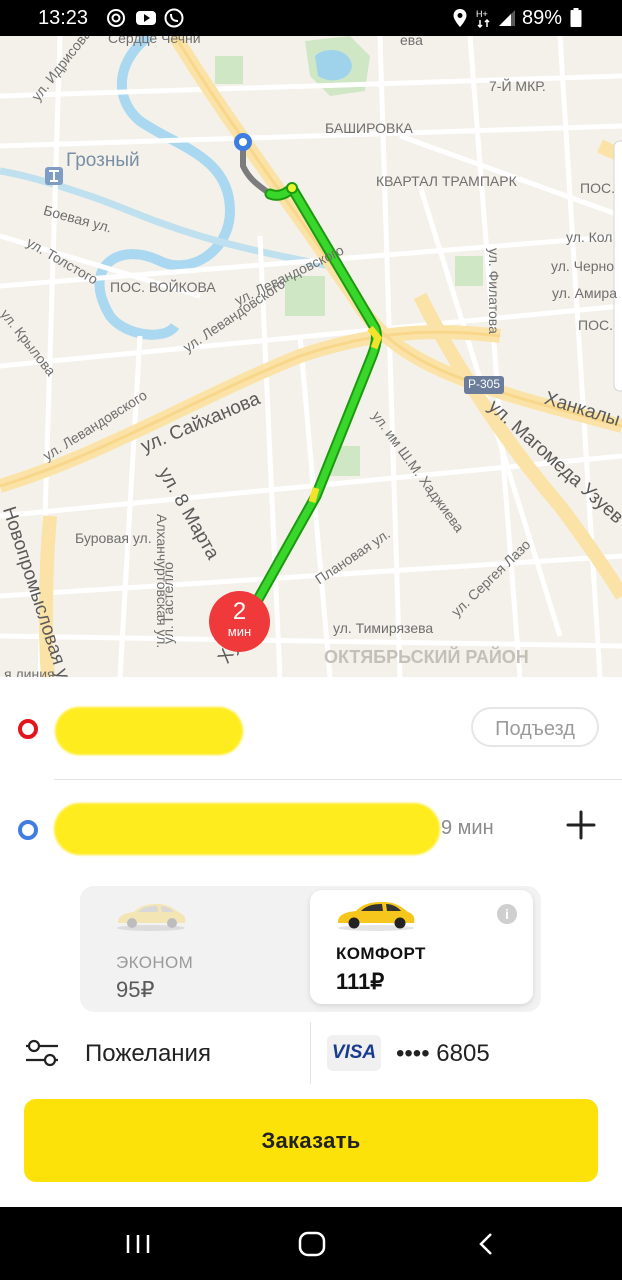 This screenshot has width=622, height=1280. I want to click on battery-icon, so click(576, 17).